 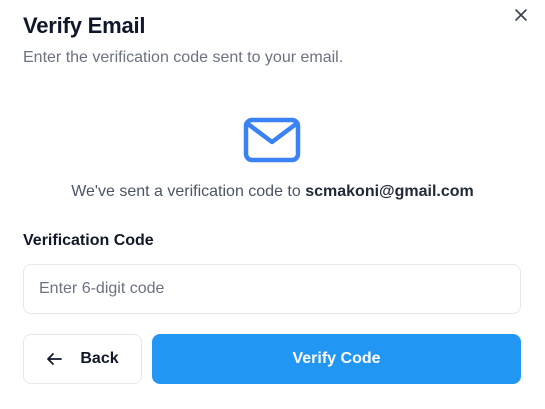 I want to click on back-button: Back, so click(x=82, y=359).